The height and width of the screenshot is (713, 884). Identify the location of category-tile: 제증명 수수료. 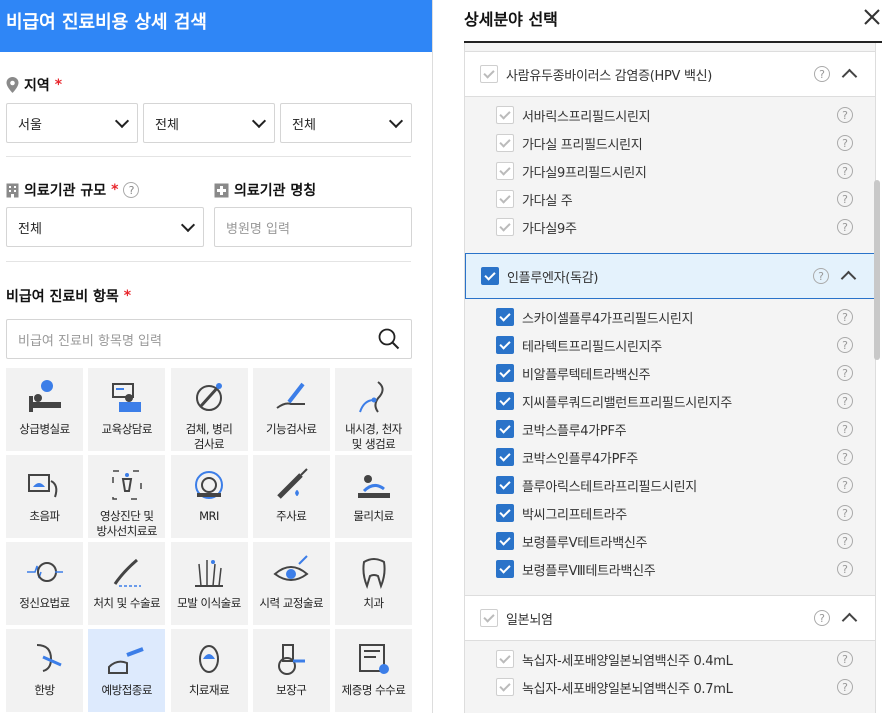
(373, 670).